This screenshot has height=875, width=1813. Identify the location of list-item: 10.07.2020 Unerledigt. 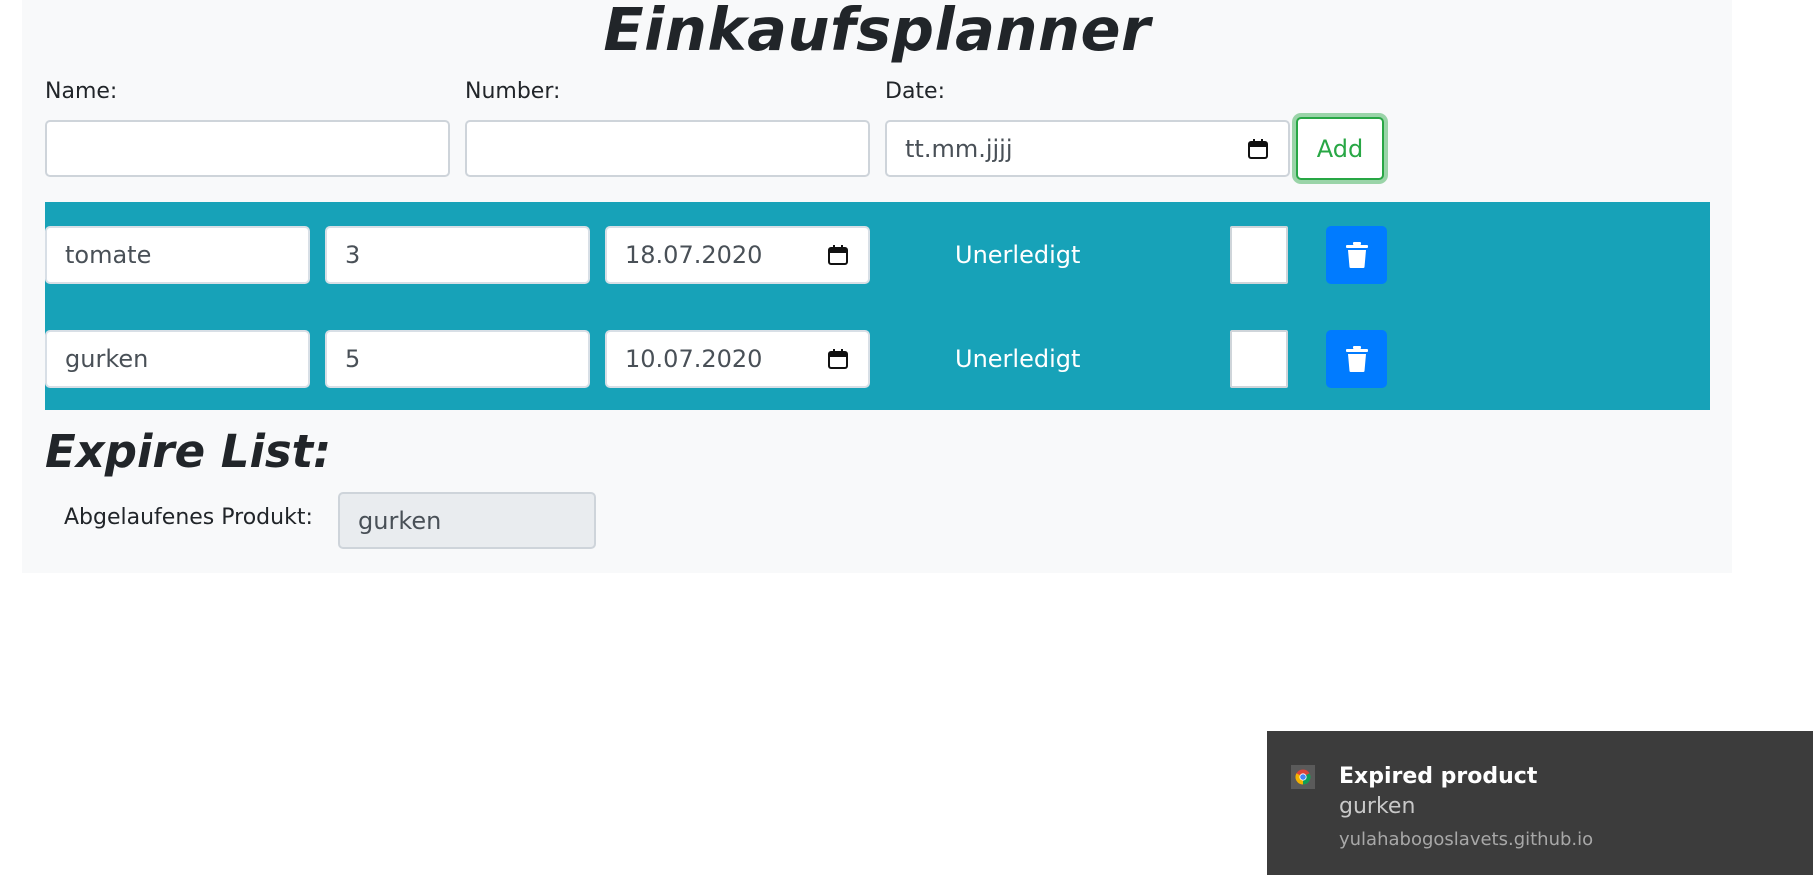
(877, 359).